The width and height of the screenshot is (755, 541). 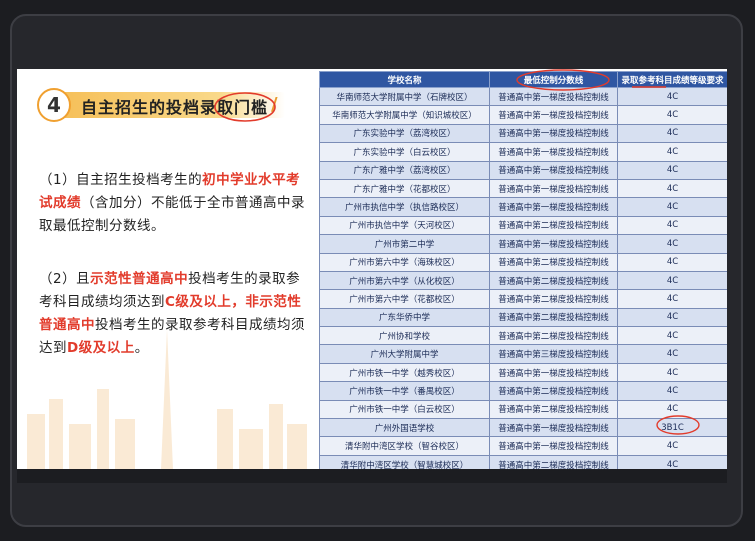 What do you see at coordinates (121, 180) in the screenshot?
I see `paragraph-1-prefix: （1）自主招生投档考生的` at bounding box center [121, 180].